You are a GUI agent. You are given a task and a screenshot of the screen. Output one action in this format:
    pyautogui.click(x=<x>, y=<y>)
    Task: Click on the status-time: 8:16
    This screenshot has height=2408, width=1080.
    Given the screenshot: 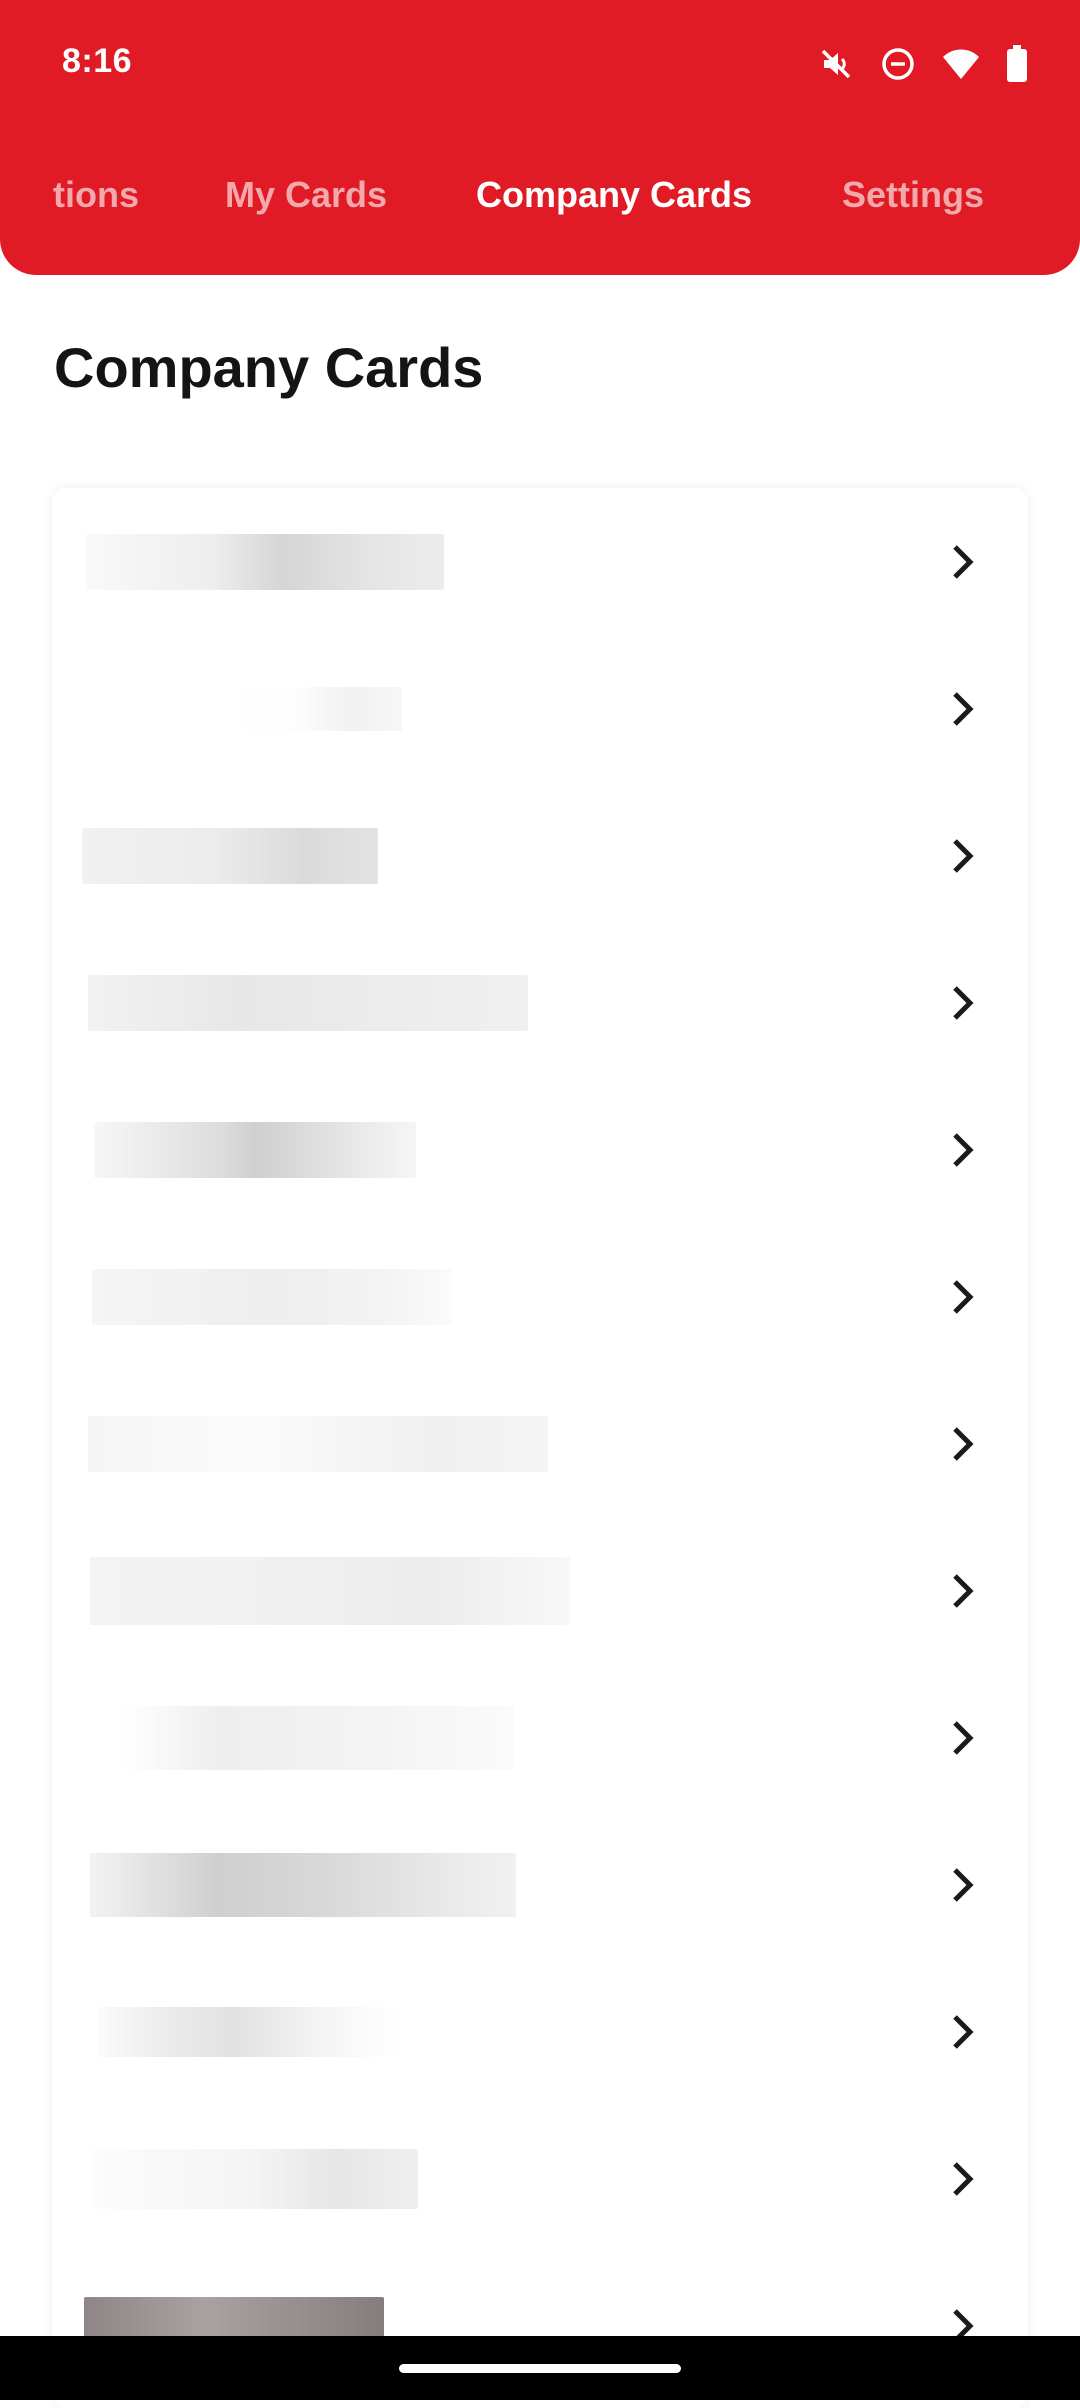 What is the action you would take?
    pyautogui.click(x=97, y=61)
    